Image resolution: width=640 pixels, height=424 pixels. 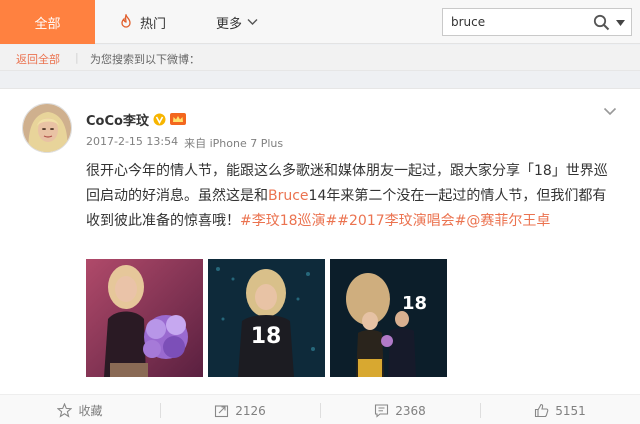 What do you see at coordinates (401, 221) in the screenshot?
I see `hashtag-link: #2017李玟演唱会#` at bounding box center [401, 221].